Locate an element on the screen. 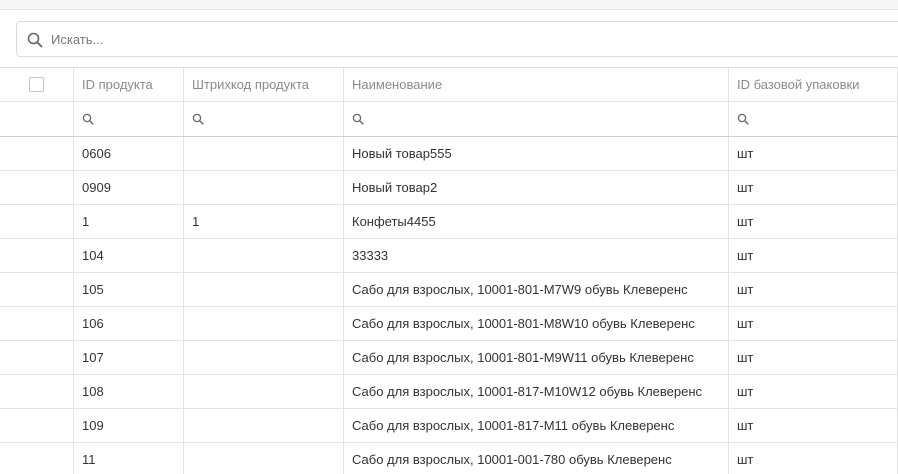 This screenshot has width=898, height=474. table-row: 0606 Новый товар555 шт is located at coordinates (449, 154).